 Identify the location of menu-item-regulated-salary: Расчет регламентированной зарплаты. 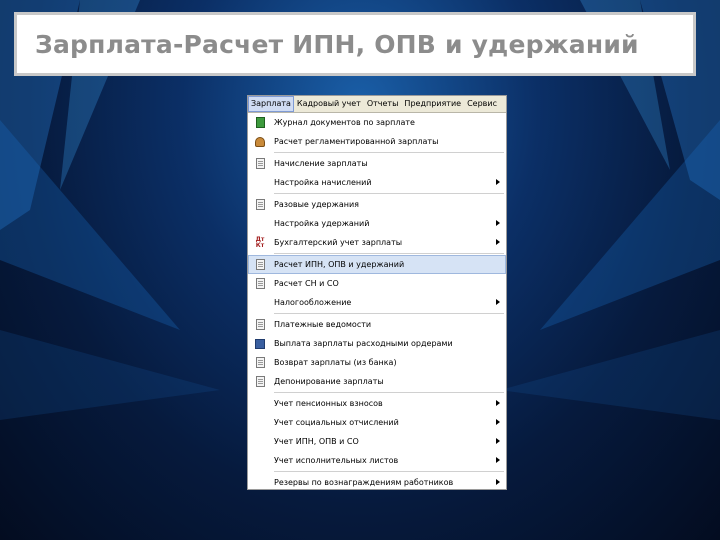
(377, 141).